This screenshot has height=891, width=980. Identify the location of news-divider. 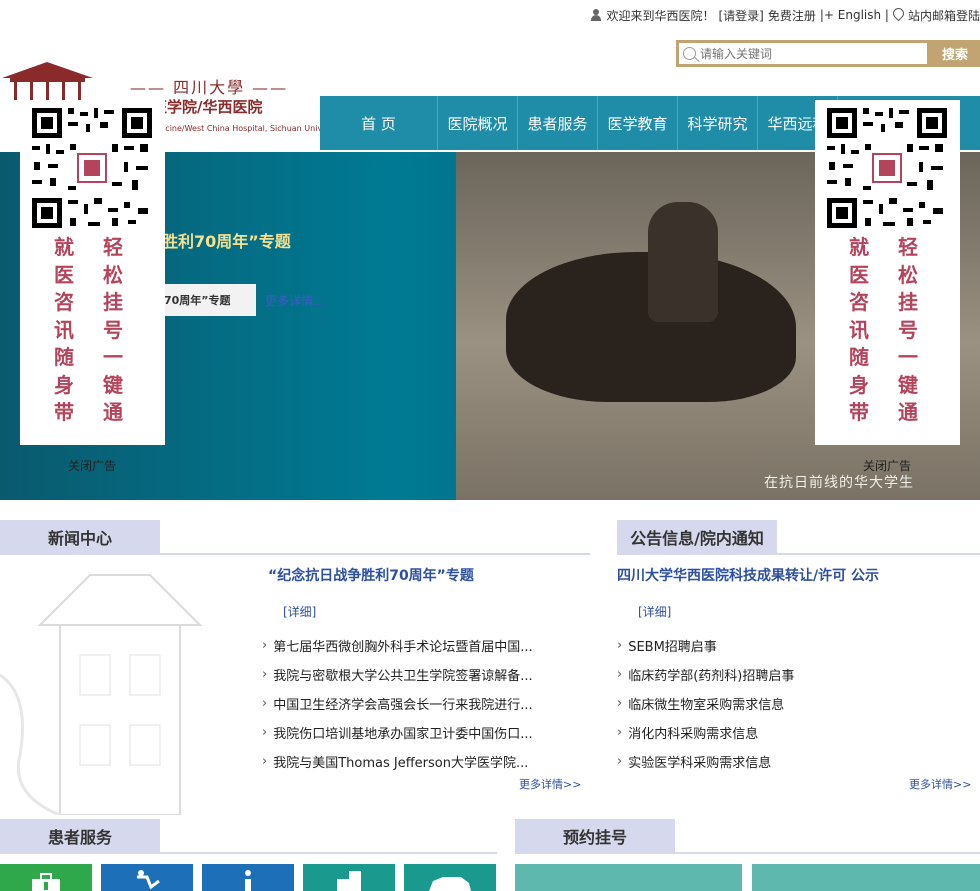
(295, 554).